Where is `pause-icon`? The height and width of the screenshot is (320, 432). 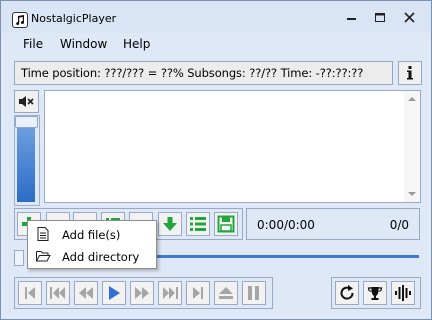
pause-icon is located at coordinates (253, 293).